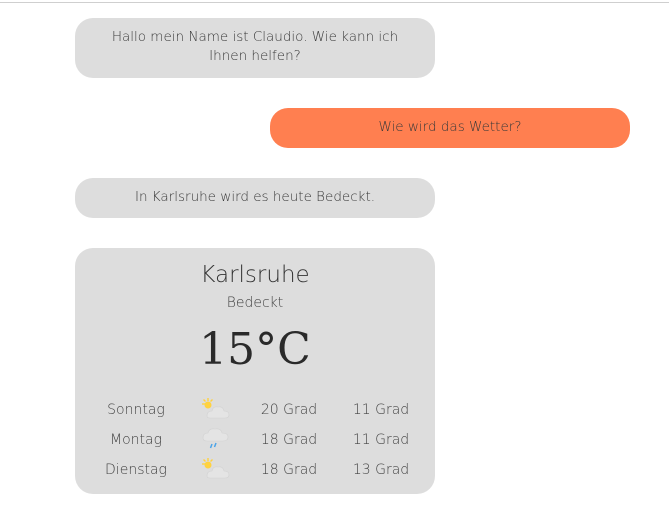 The height and width of the screenshot is (532, 669). I want to click on rain-cloud-icon, so click(215, 439).